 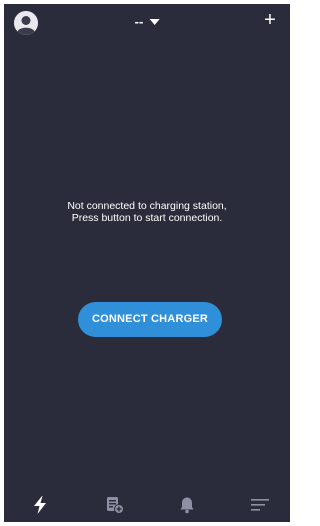 I want to click on station-selector: --, so click(x=147, y=21).